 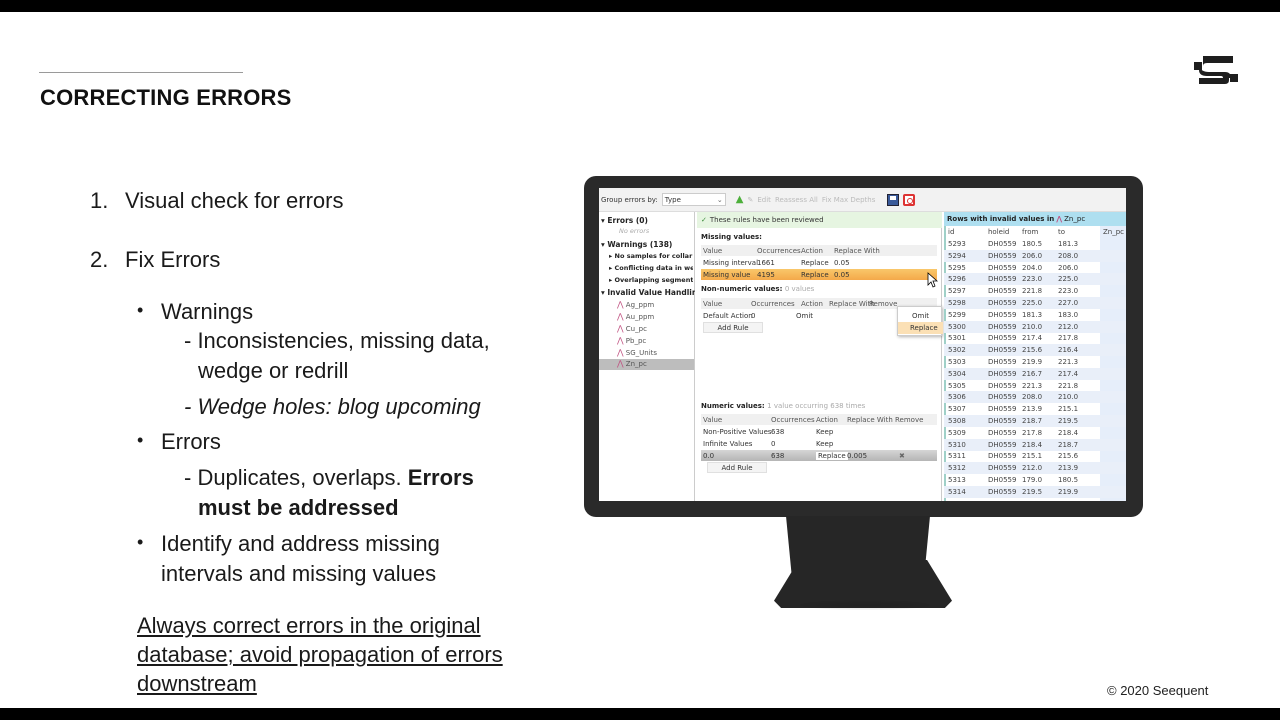 I want to click on table-cell: 210.0, so click(x=1032, y=326).